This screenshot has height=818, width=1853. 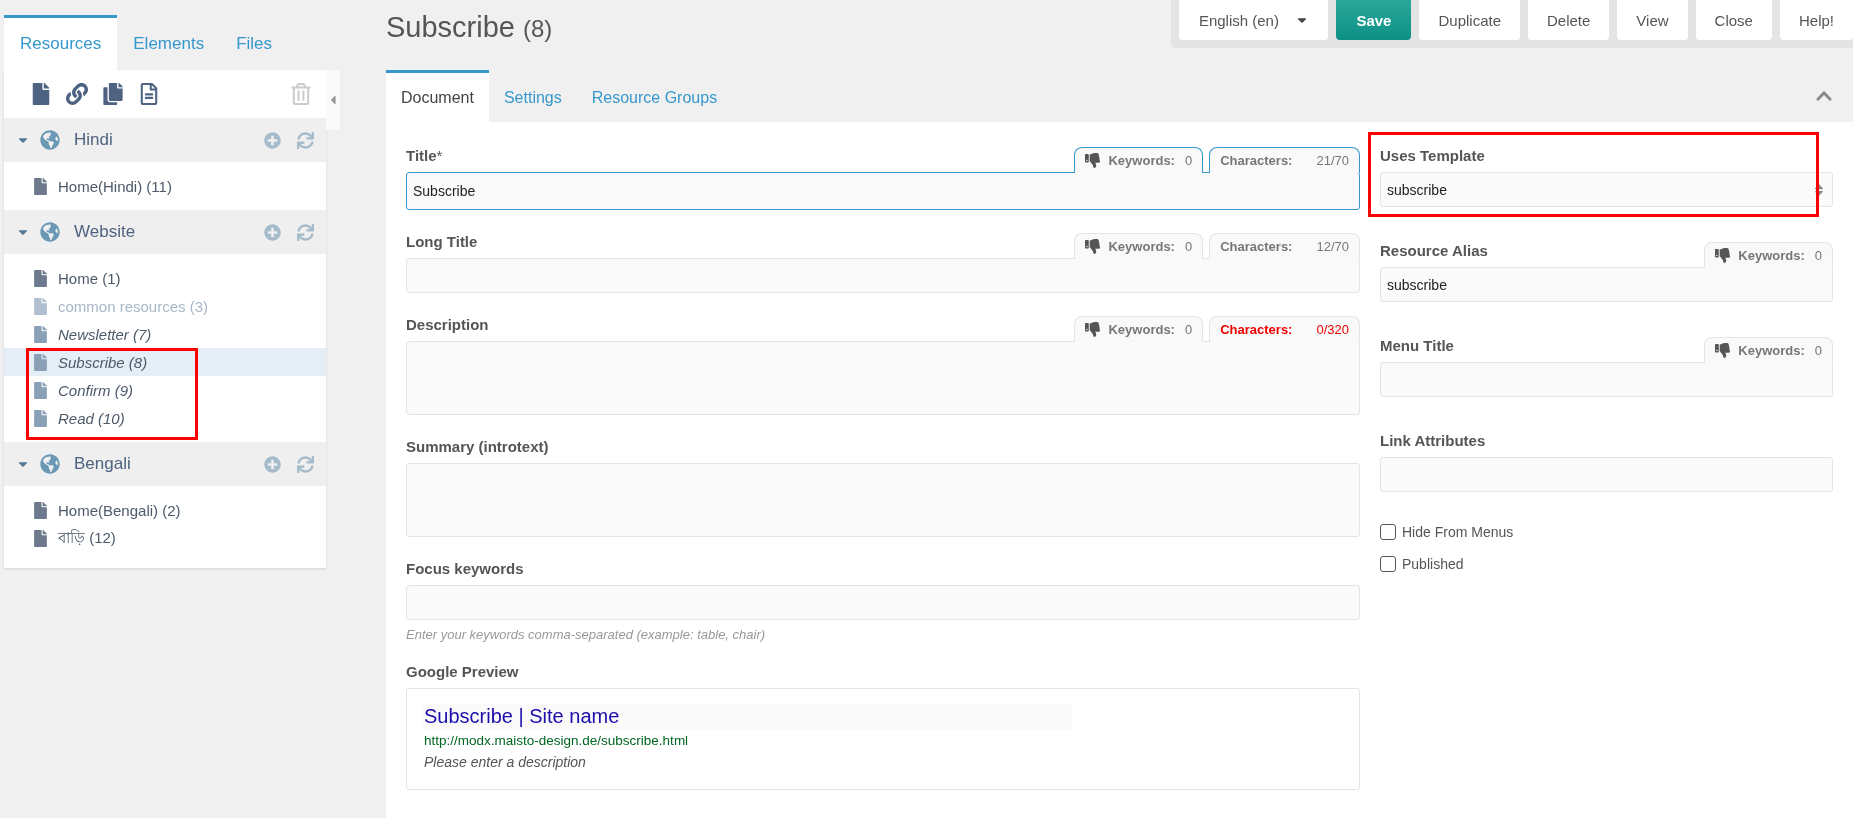 I want to click on tree-item: Subscribe (8), so click(x=165, y=362).